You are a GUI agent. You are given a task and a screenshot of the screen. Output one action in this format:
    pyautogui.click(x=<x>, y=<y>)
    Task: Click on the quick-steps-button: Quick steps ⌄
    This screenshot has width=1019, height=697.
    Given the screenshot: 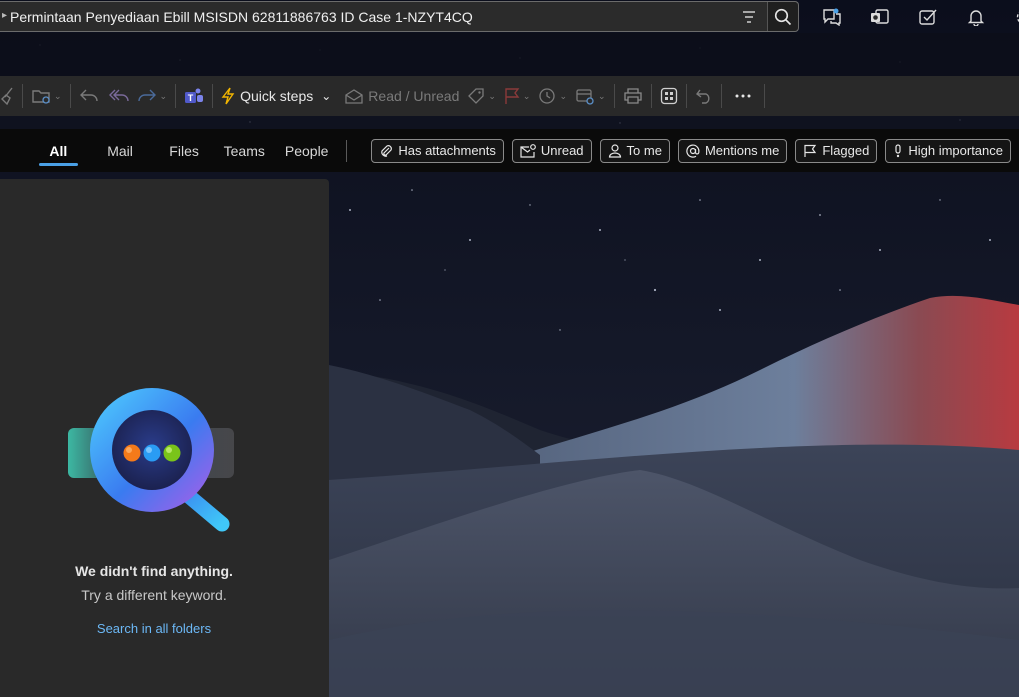 What is the action you would take?
    pyautogui.click(x=276, y=96)
    